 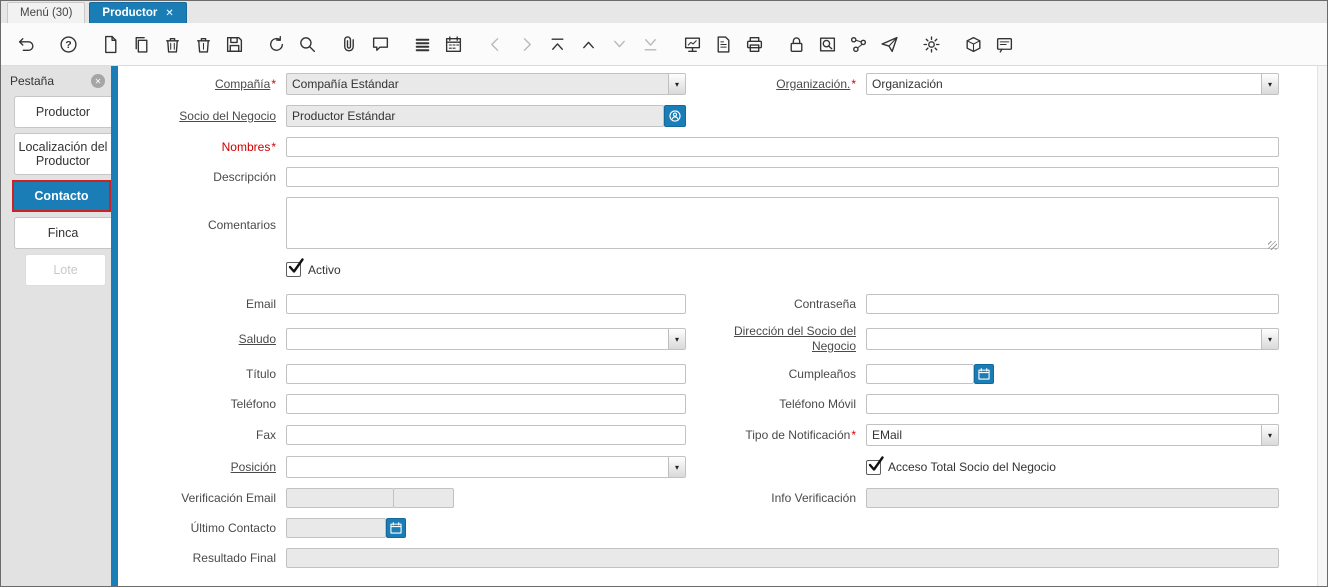 I want to click on descripcion-input, so click(x=782, y=177).